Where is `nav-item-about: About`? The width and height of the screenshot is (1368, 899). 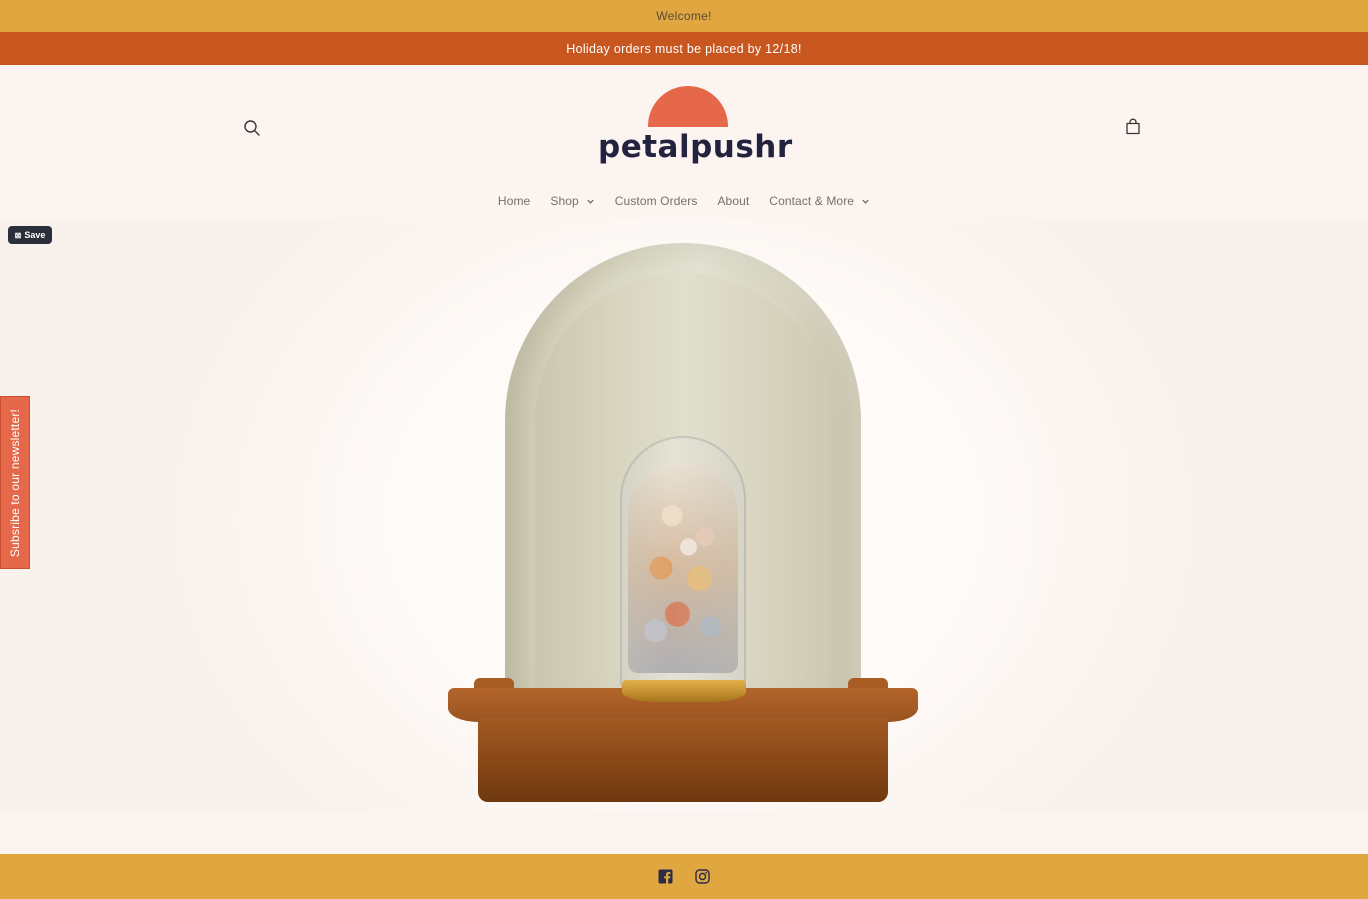
nav-item-about: About is located at coordinates (733, 201).